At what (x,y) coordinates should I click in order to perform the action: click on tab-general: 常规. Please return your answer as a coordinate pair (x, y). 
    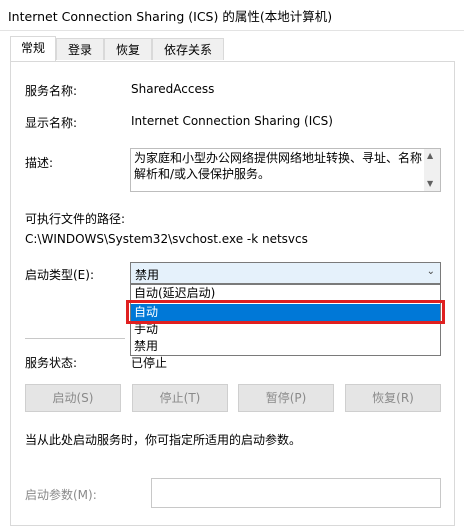
    Looking at the image, I should click on (33, 48).